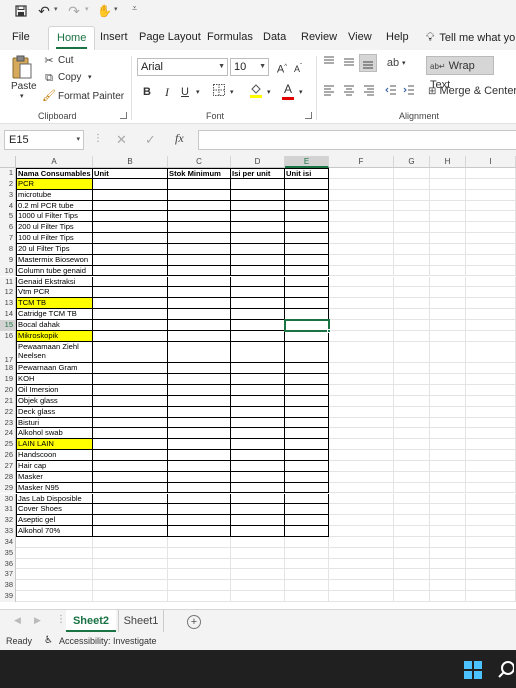  What do you see at coordinates (274, 38) in the screenshot?
I see `tab-data: Data` at bounding box center [274, 38].